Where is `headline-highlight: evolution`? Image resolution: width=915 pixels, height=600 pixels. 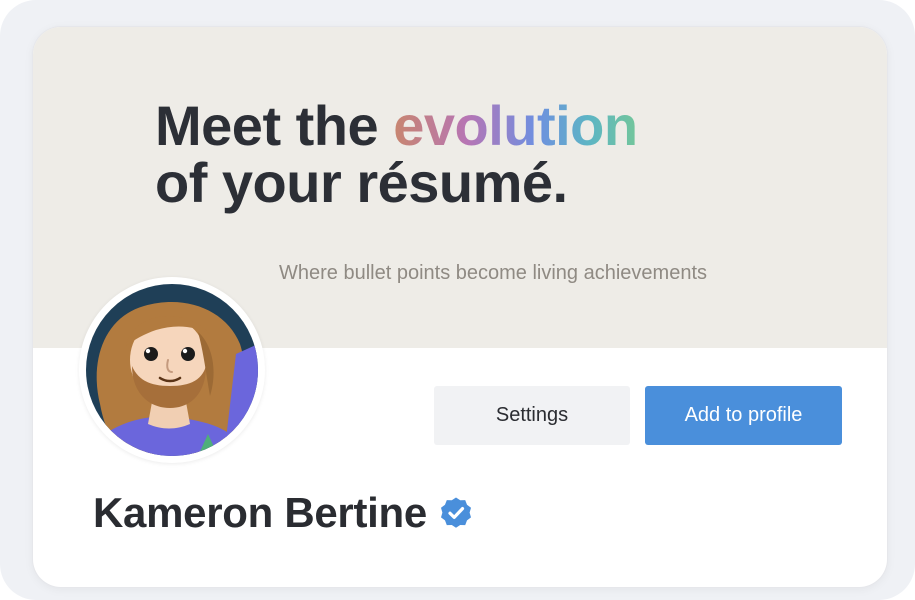
headline-highlight: evolution is located at coordinates (515, 125).